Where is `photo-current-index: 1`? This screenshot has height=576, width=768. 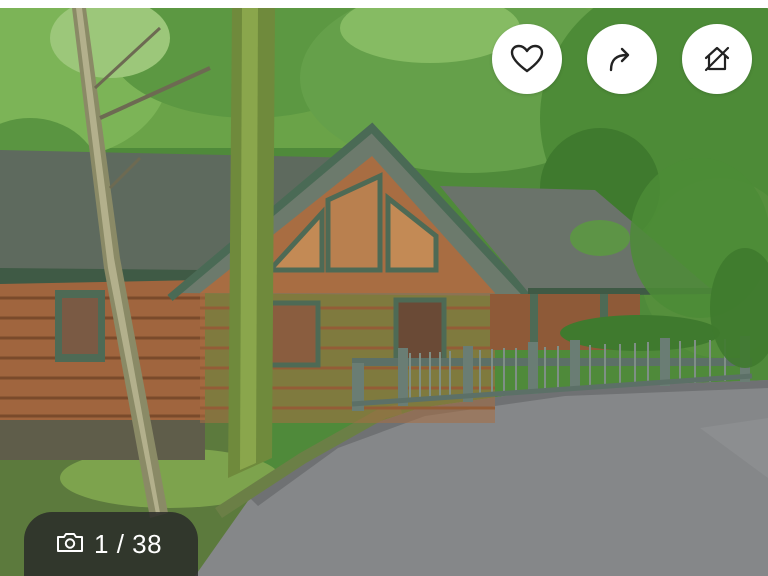 photo-current-index: 1 is located at coordinates (101, 543).